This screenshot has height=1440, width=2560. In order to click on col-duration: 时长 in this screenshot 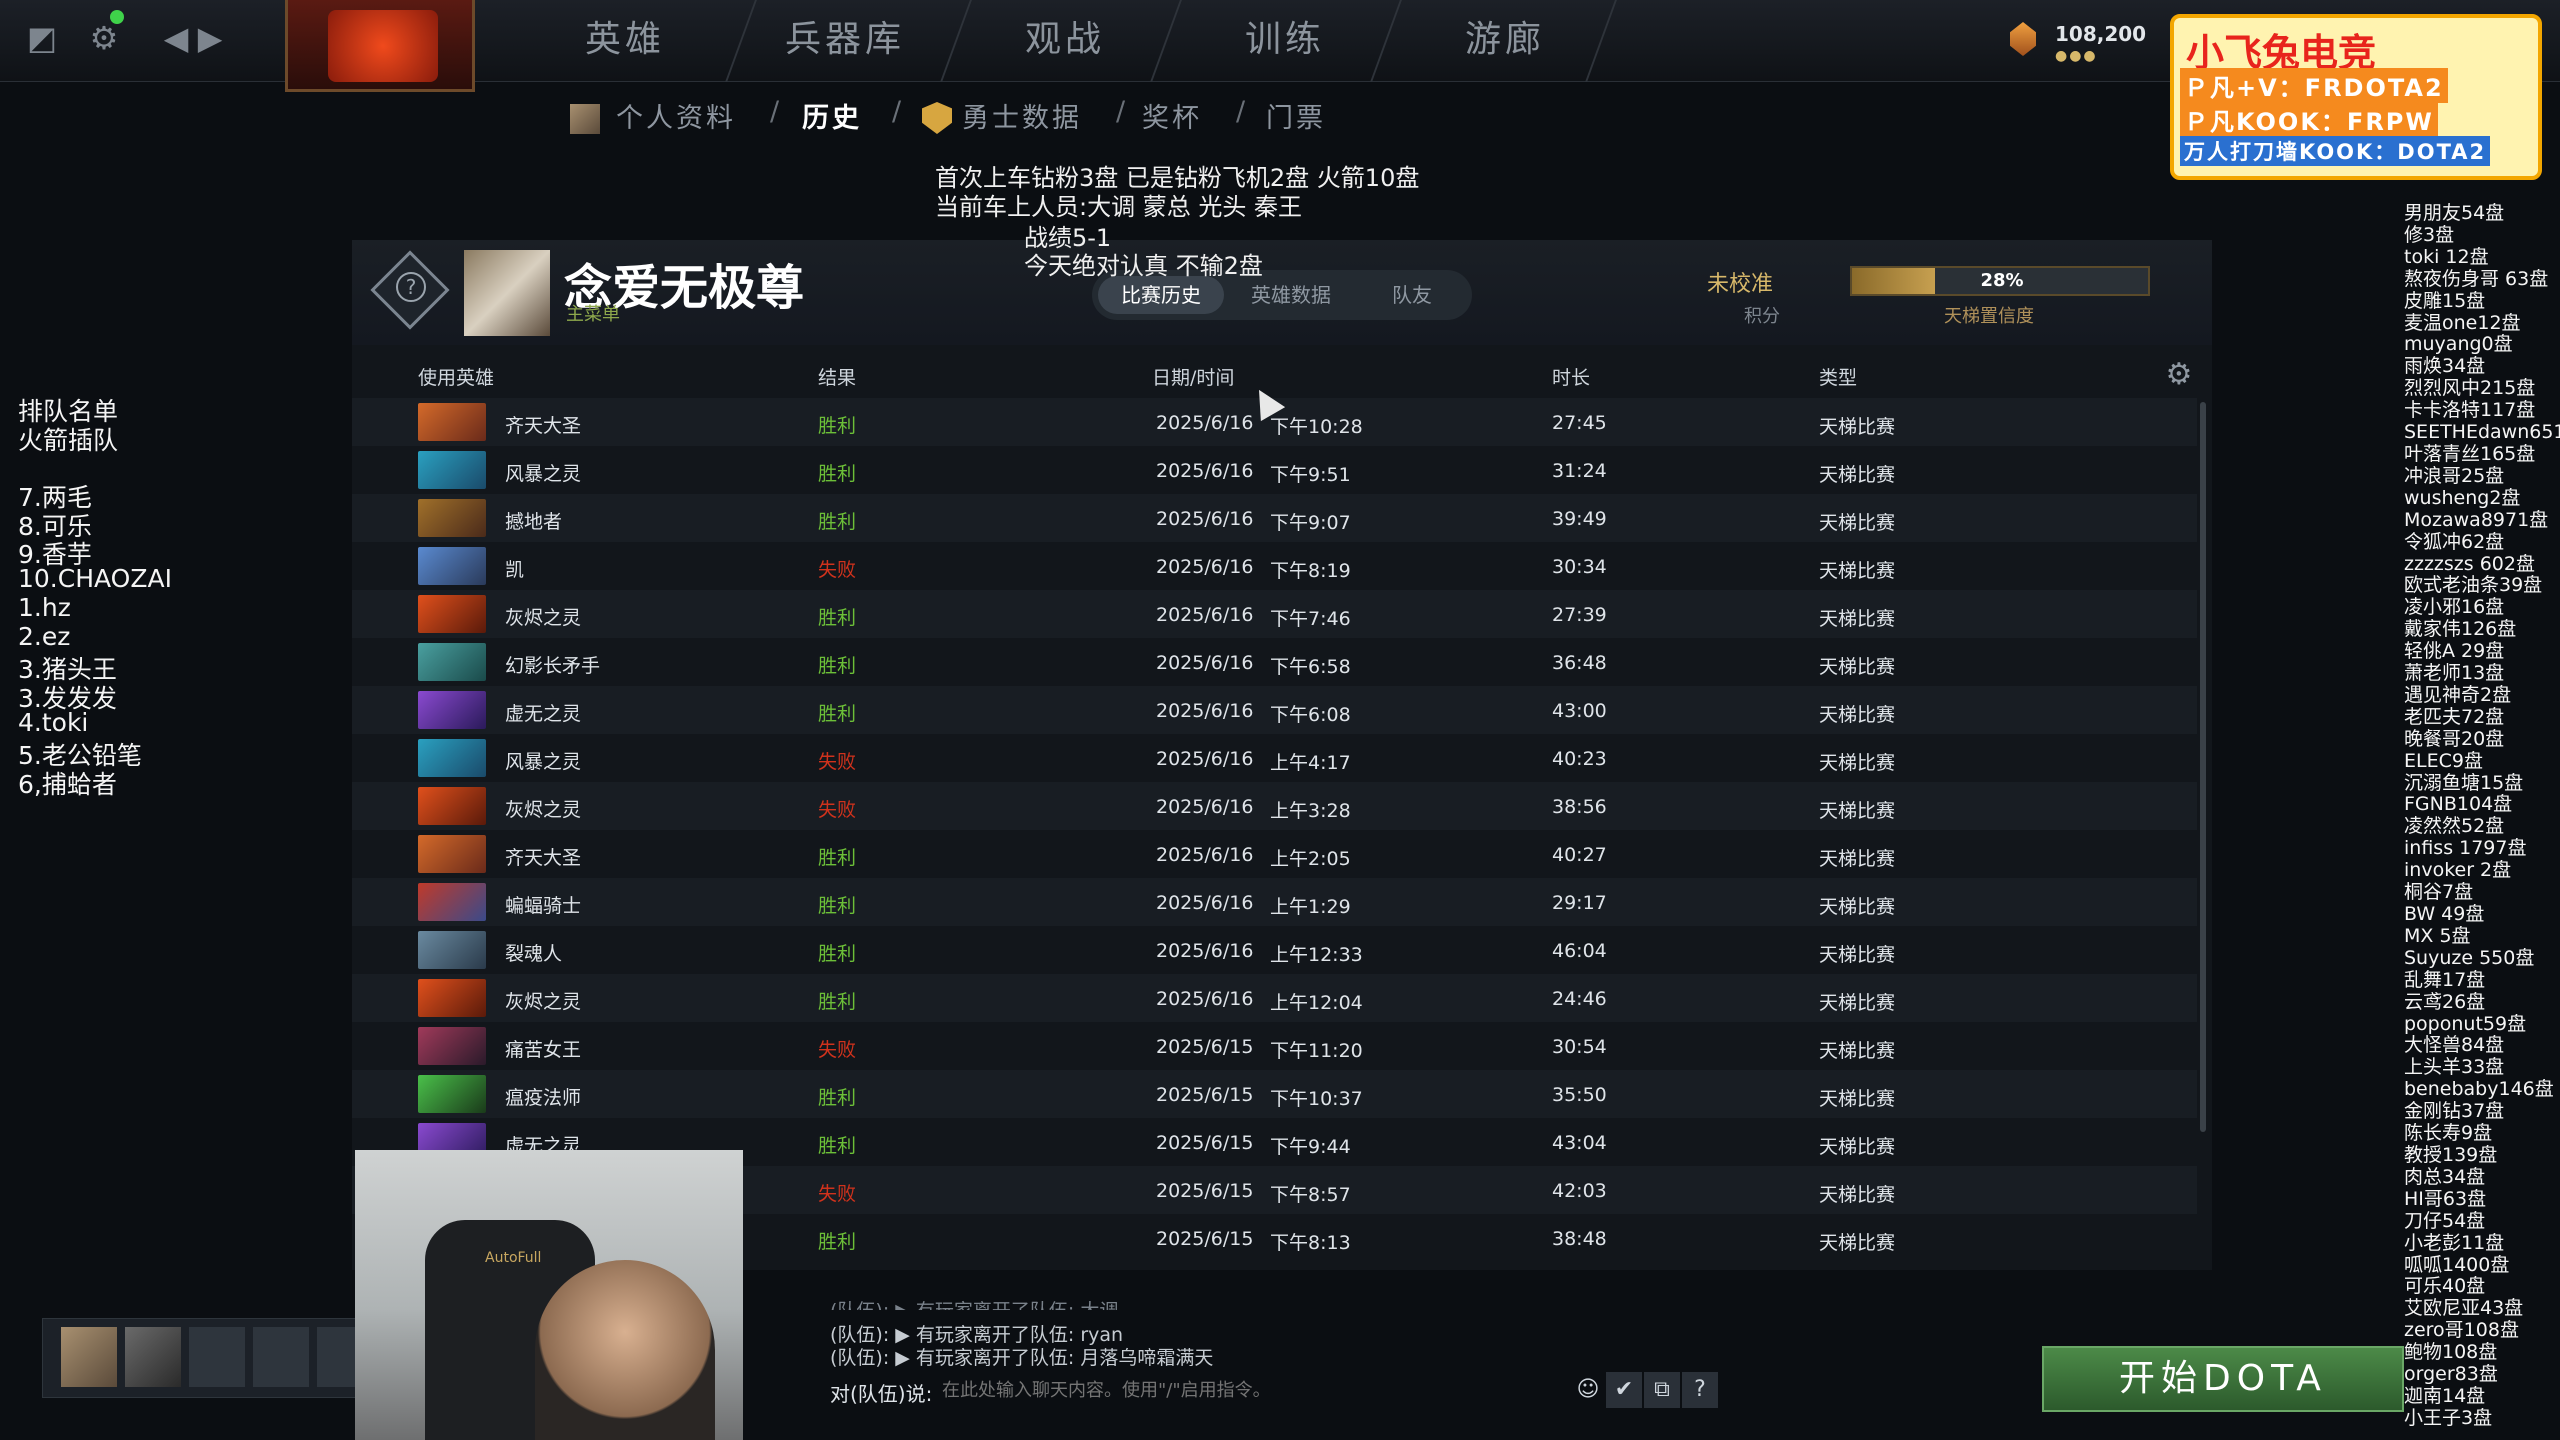, I will do `click(1571, 376)`.